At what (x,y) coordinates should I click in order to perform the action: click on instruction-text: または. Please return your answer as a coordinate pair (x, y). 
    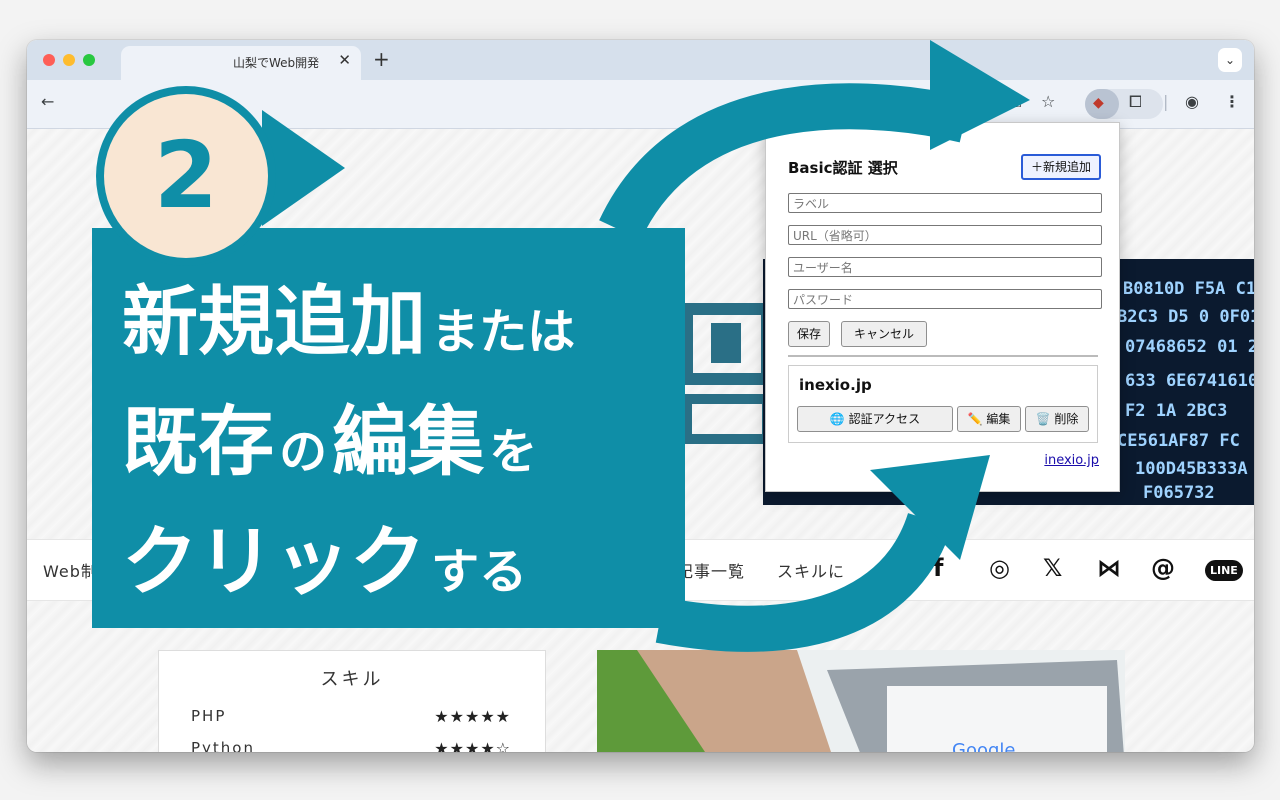
    Looking at the image, I should click on (503, 332).